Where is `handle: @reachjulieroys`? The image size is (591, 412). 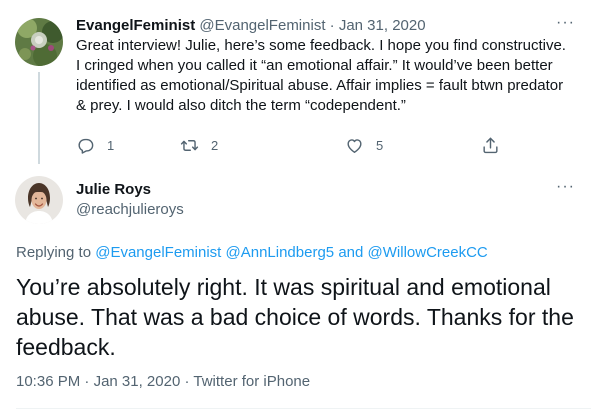 handle: @reachjulieroys is located at coordinates (130, 210).